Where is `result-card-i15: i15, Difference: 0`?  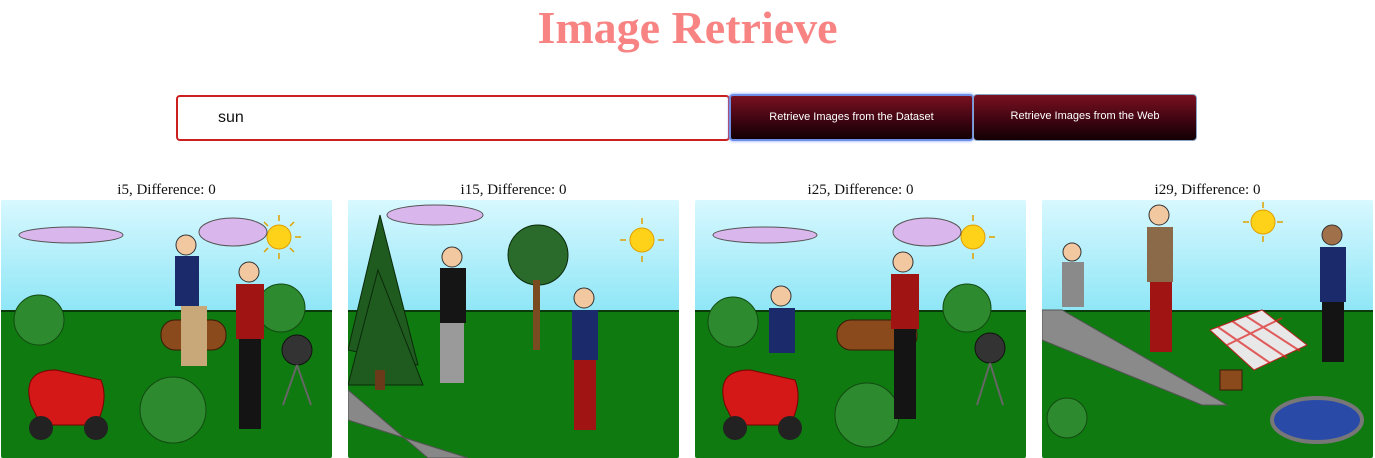 result-card-i15: i15, Difference: 0 is located at coordinates (513, 319).